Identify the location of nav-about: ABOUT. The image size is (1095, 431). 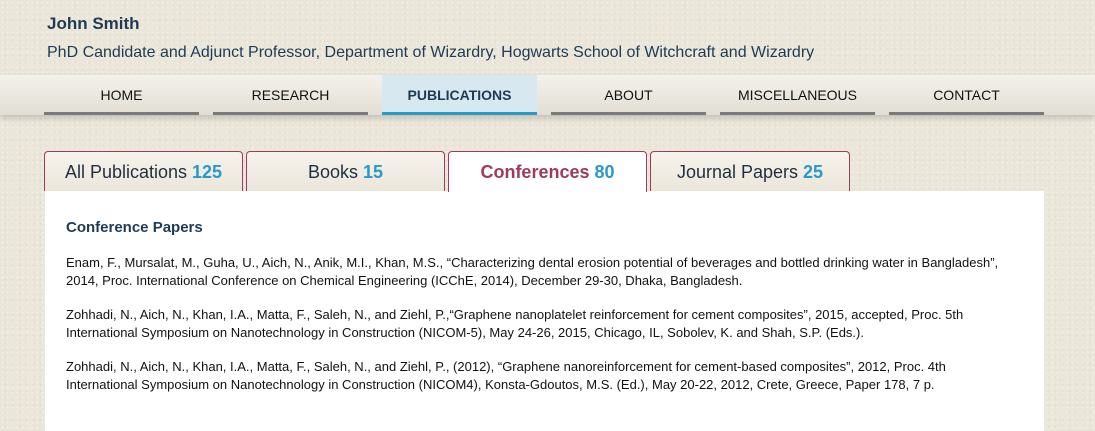
(628, 95).